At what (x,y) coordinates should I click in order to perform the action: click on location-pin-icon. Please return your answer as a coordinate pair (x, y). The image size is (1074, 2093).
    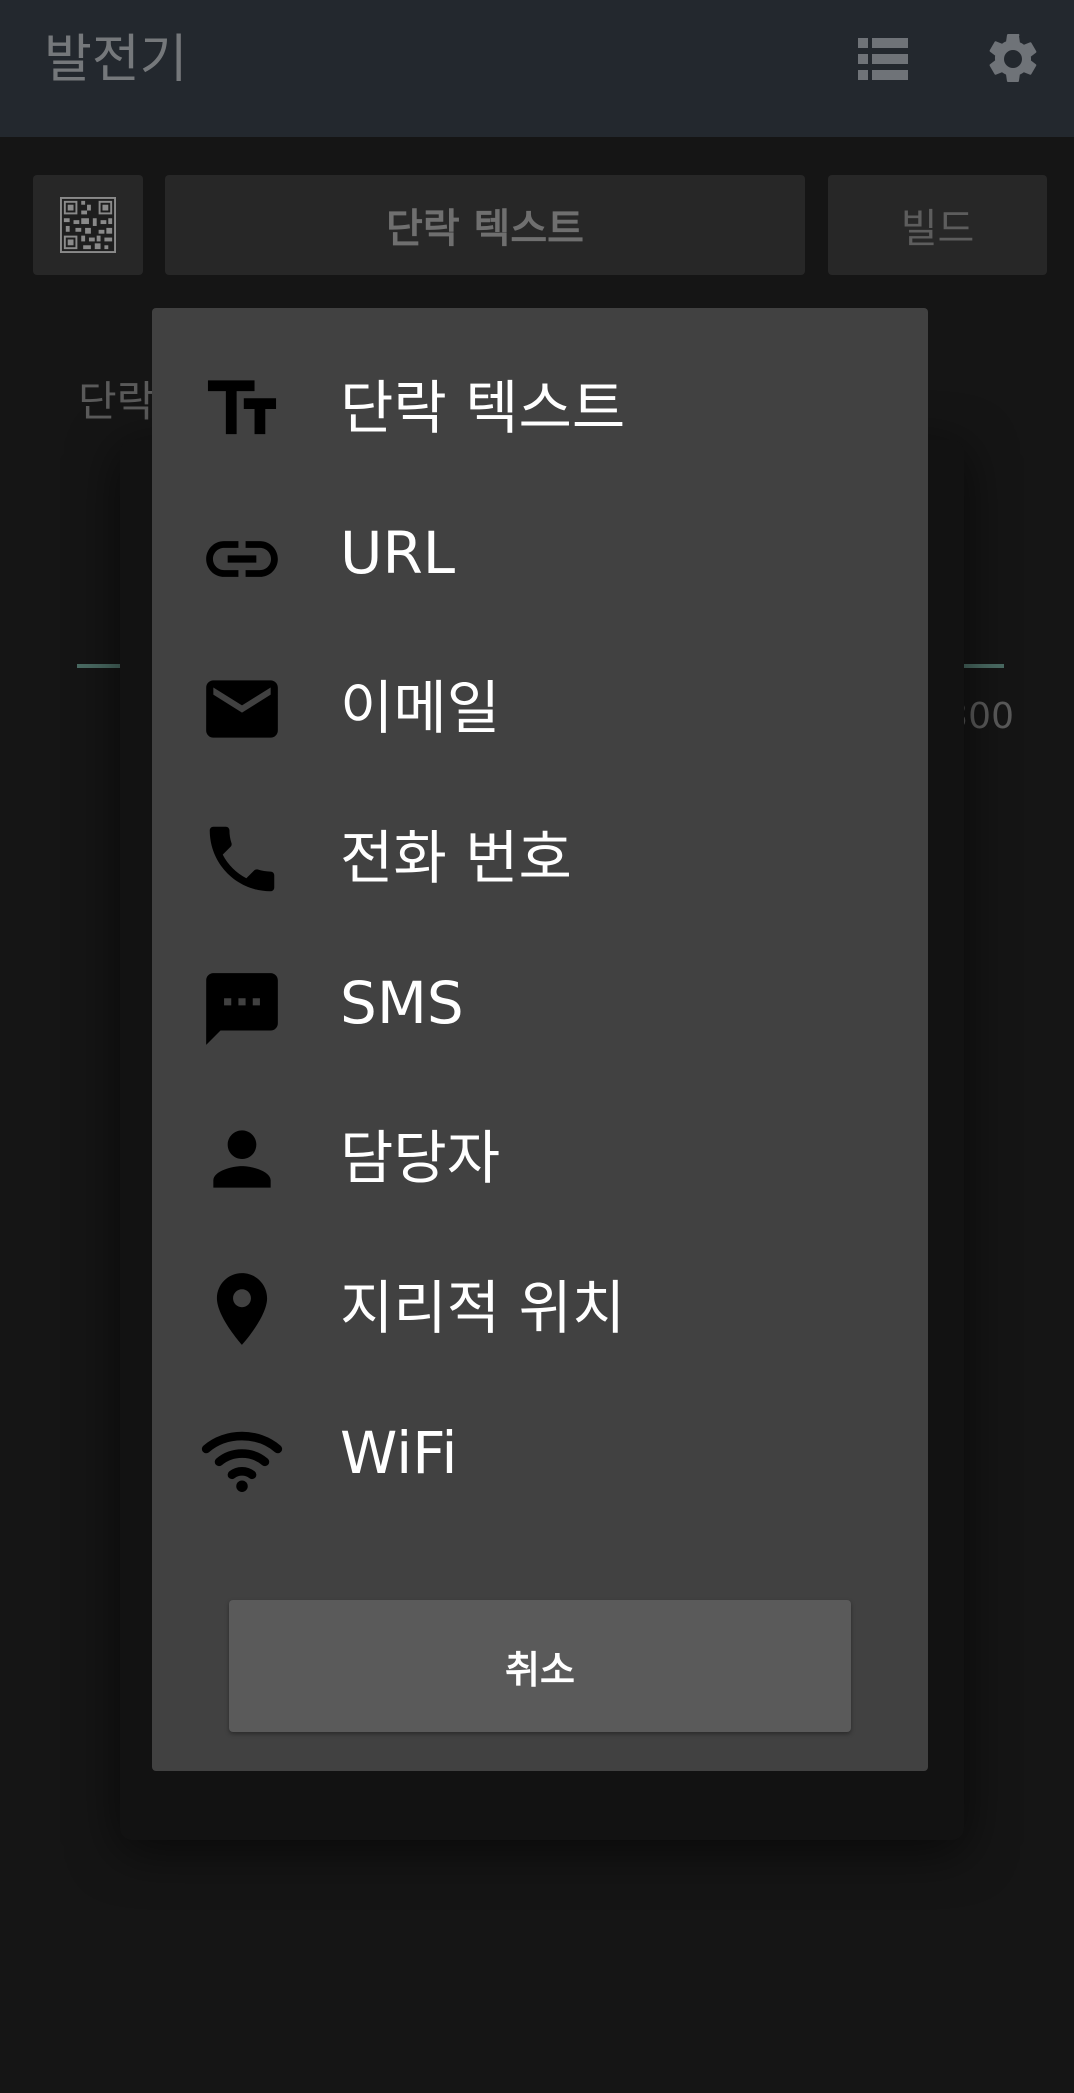
    Looking at the image, I should click on (242, 1309).